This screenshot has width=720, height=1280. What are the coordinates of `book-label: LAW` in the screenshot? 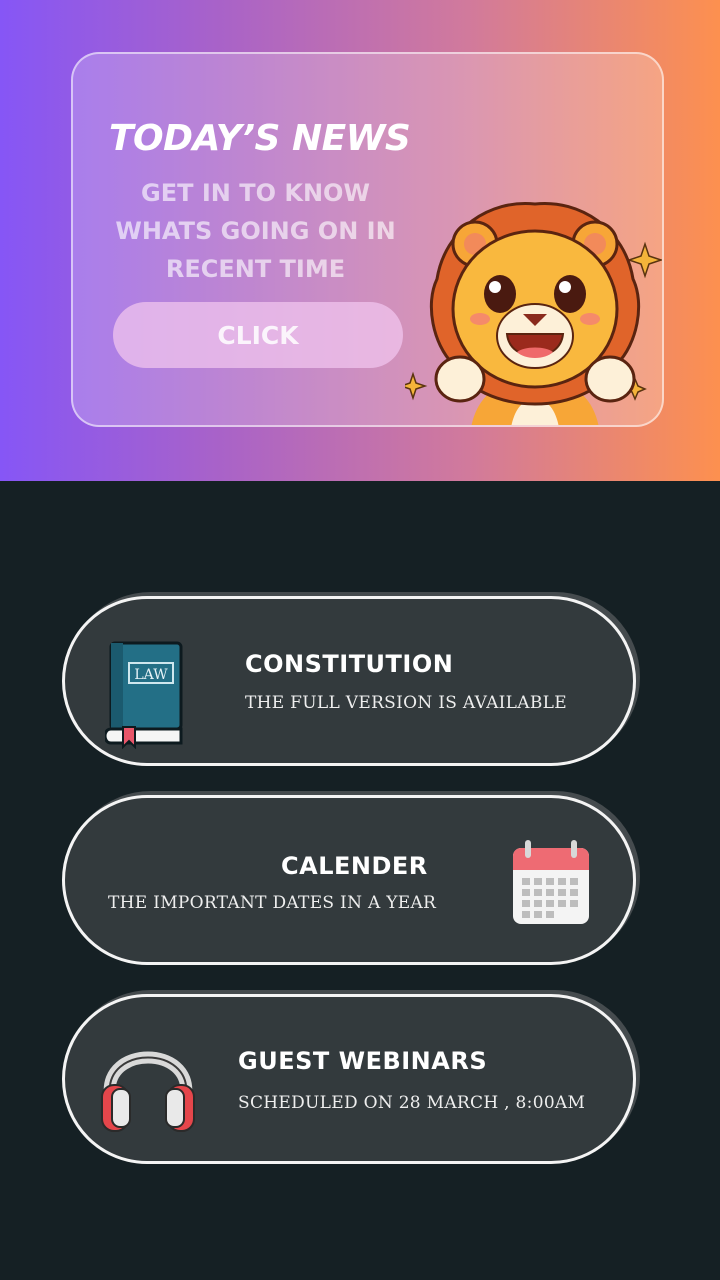 It's located at (151, 675).